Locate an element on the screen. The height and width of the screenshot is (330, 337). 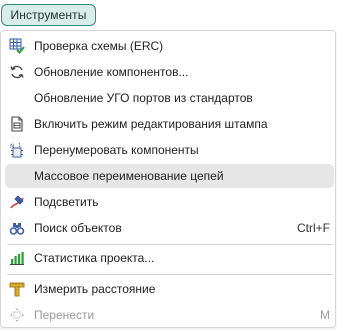
refresh-icon is located at coordinates (17, 72).